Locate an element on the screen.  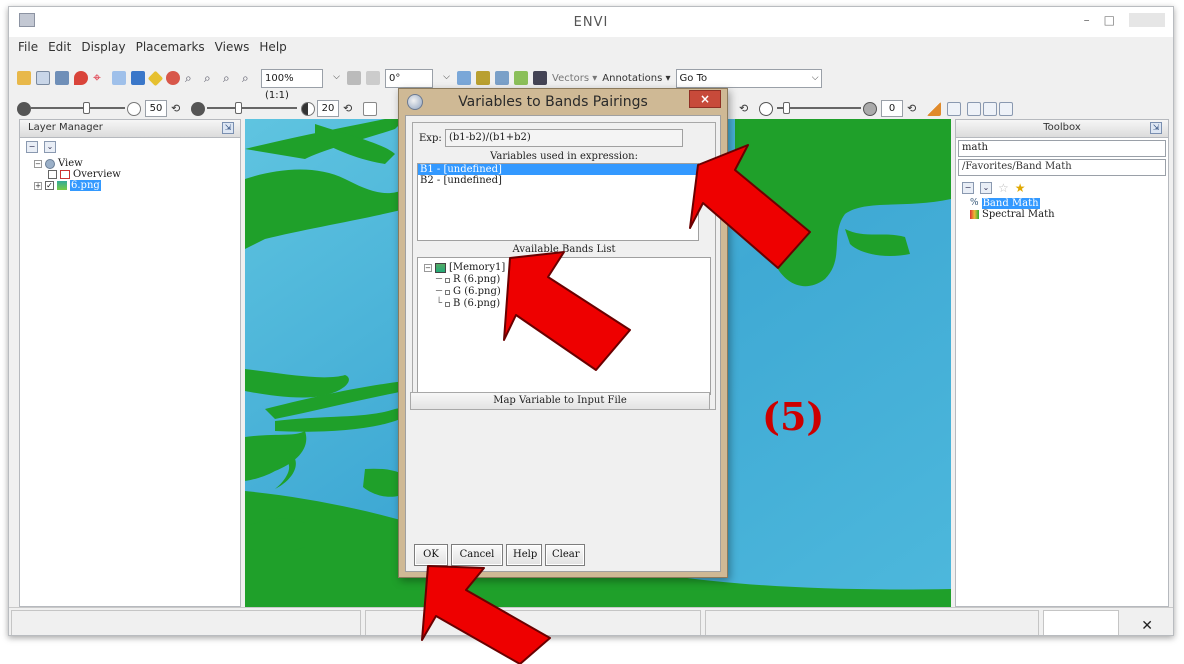
placemark-icon is located at coordinates (81, 78).